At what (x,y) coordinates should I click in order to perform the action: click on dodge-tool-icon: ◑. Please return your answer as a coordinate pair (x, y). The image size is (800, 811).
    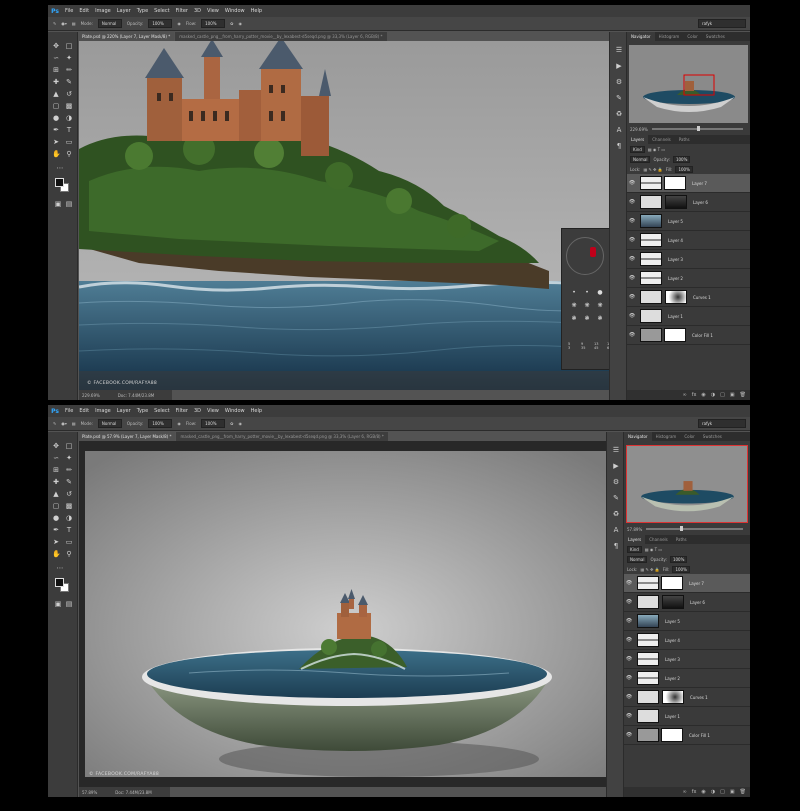
    Looking at the image, I should click on (69, 518).